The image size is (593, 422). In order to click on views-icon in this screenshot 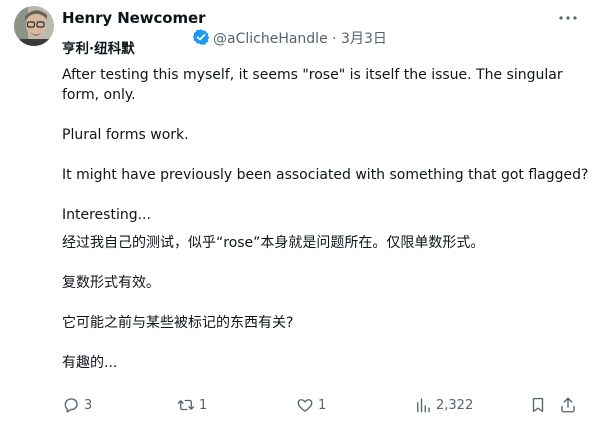, I will do `click(423, 405)`.